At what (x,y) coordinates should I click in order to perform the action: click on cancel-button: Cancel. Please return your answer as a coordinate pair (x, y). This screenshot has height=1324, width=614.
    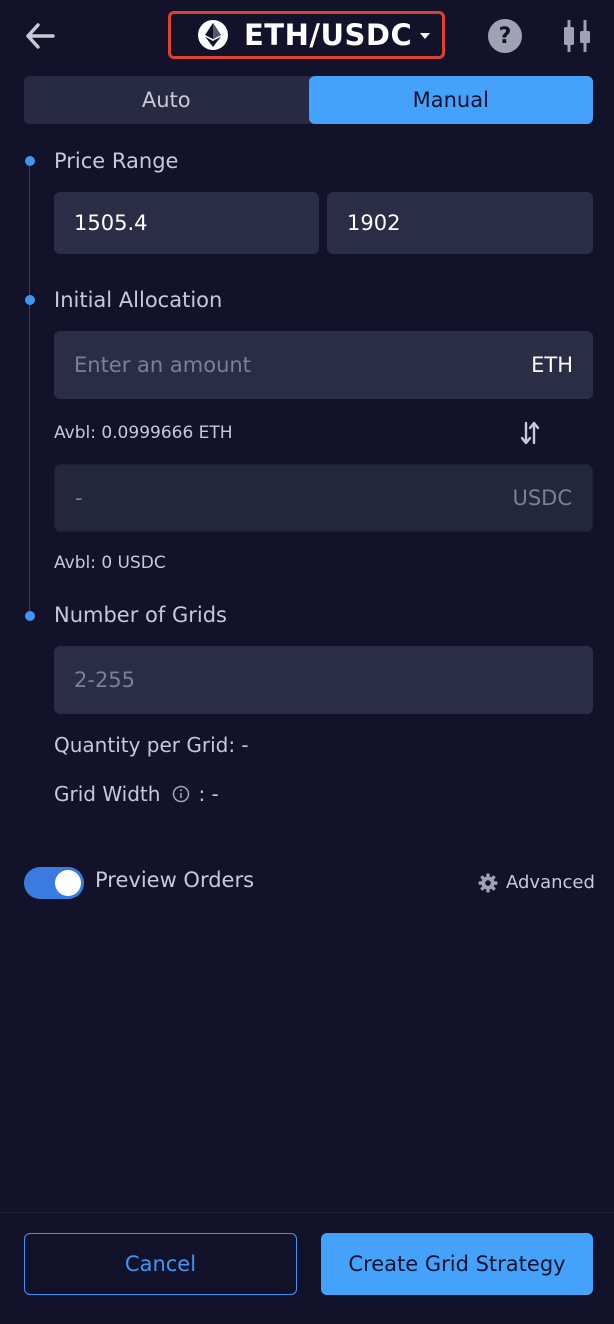
    Looking at the image, I should click on (160, 1264).